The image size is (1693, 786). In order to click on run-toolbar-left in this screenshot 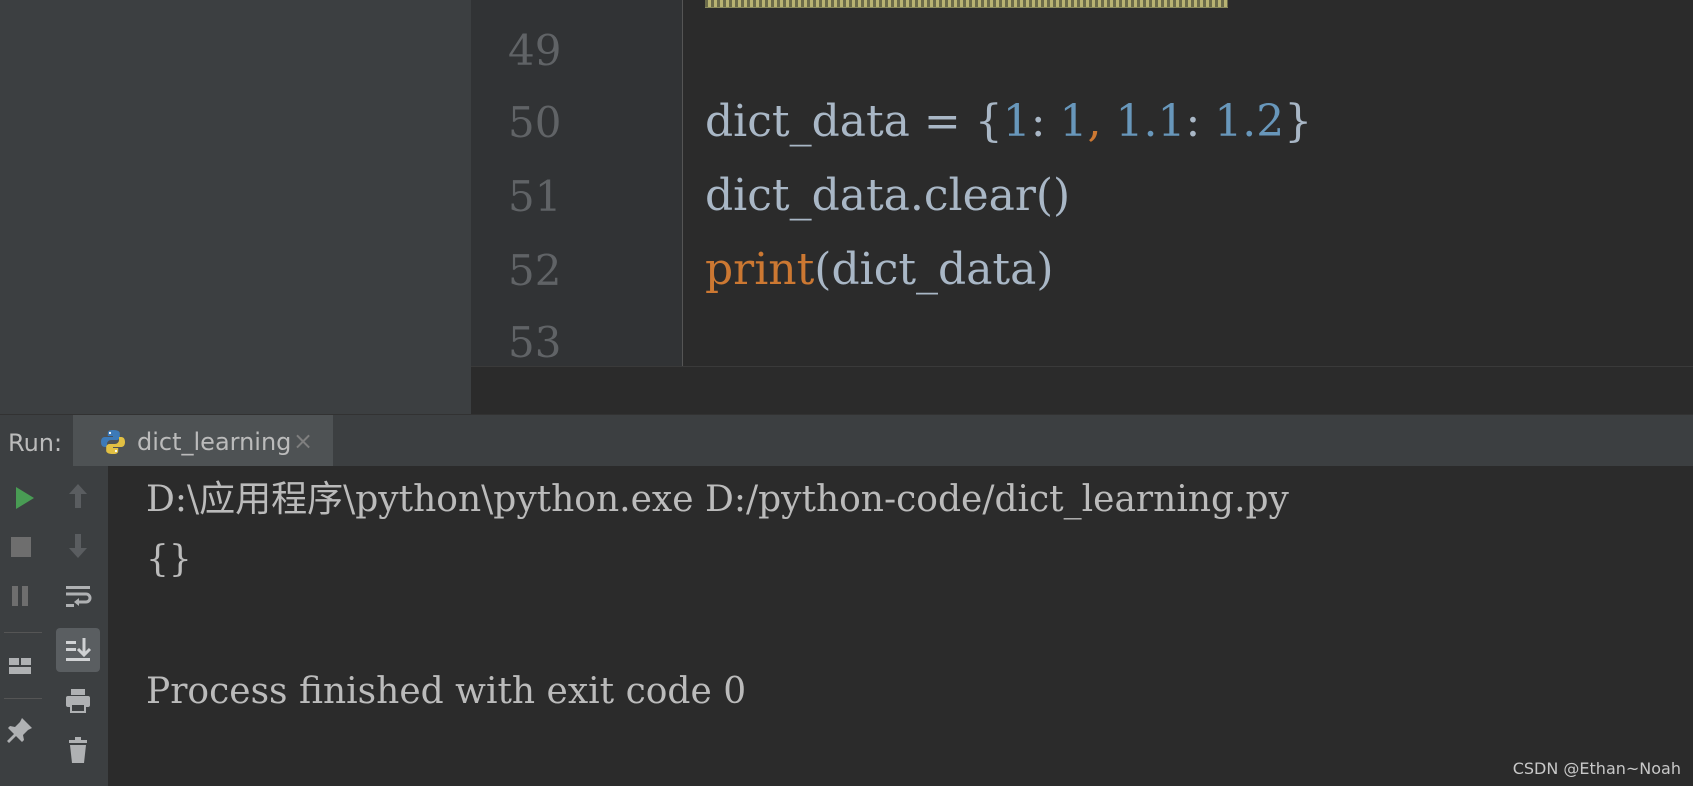, I will do `click(25, 626)`.